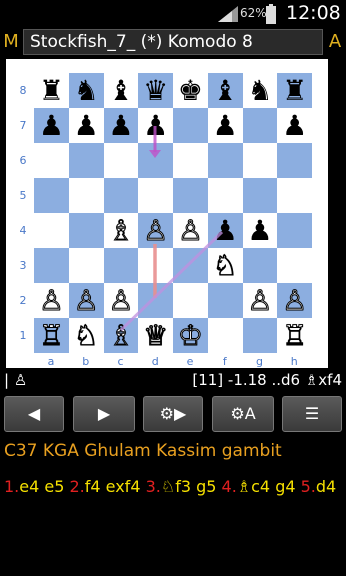 Image resolution: width=346 pixels, height=576 pixels. Describe the element at coordinates (86, 160) in the screenshot. I see `square-b6` at that location.